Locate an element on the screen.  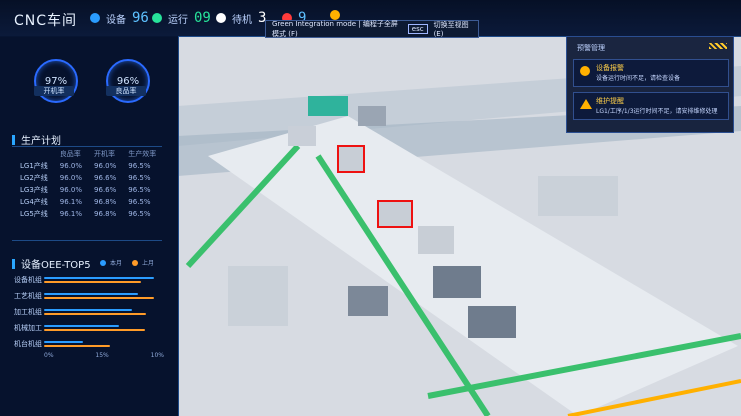
oee-axis: 0% 15% 10% is located at coordinates (104, 355).